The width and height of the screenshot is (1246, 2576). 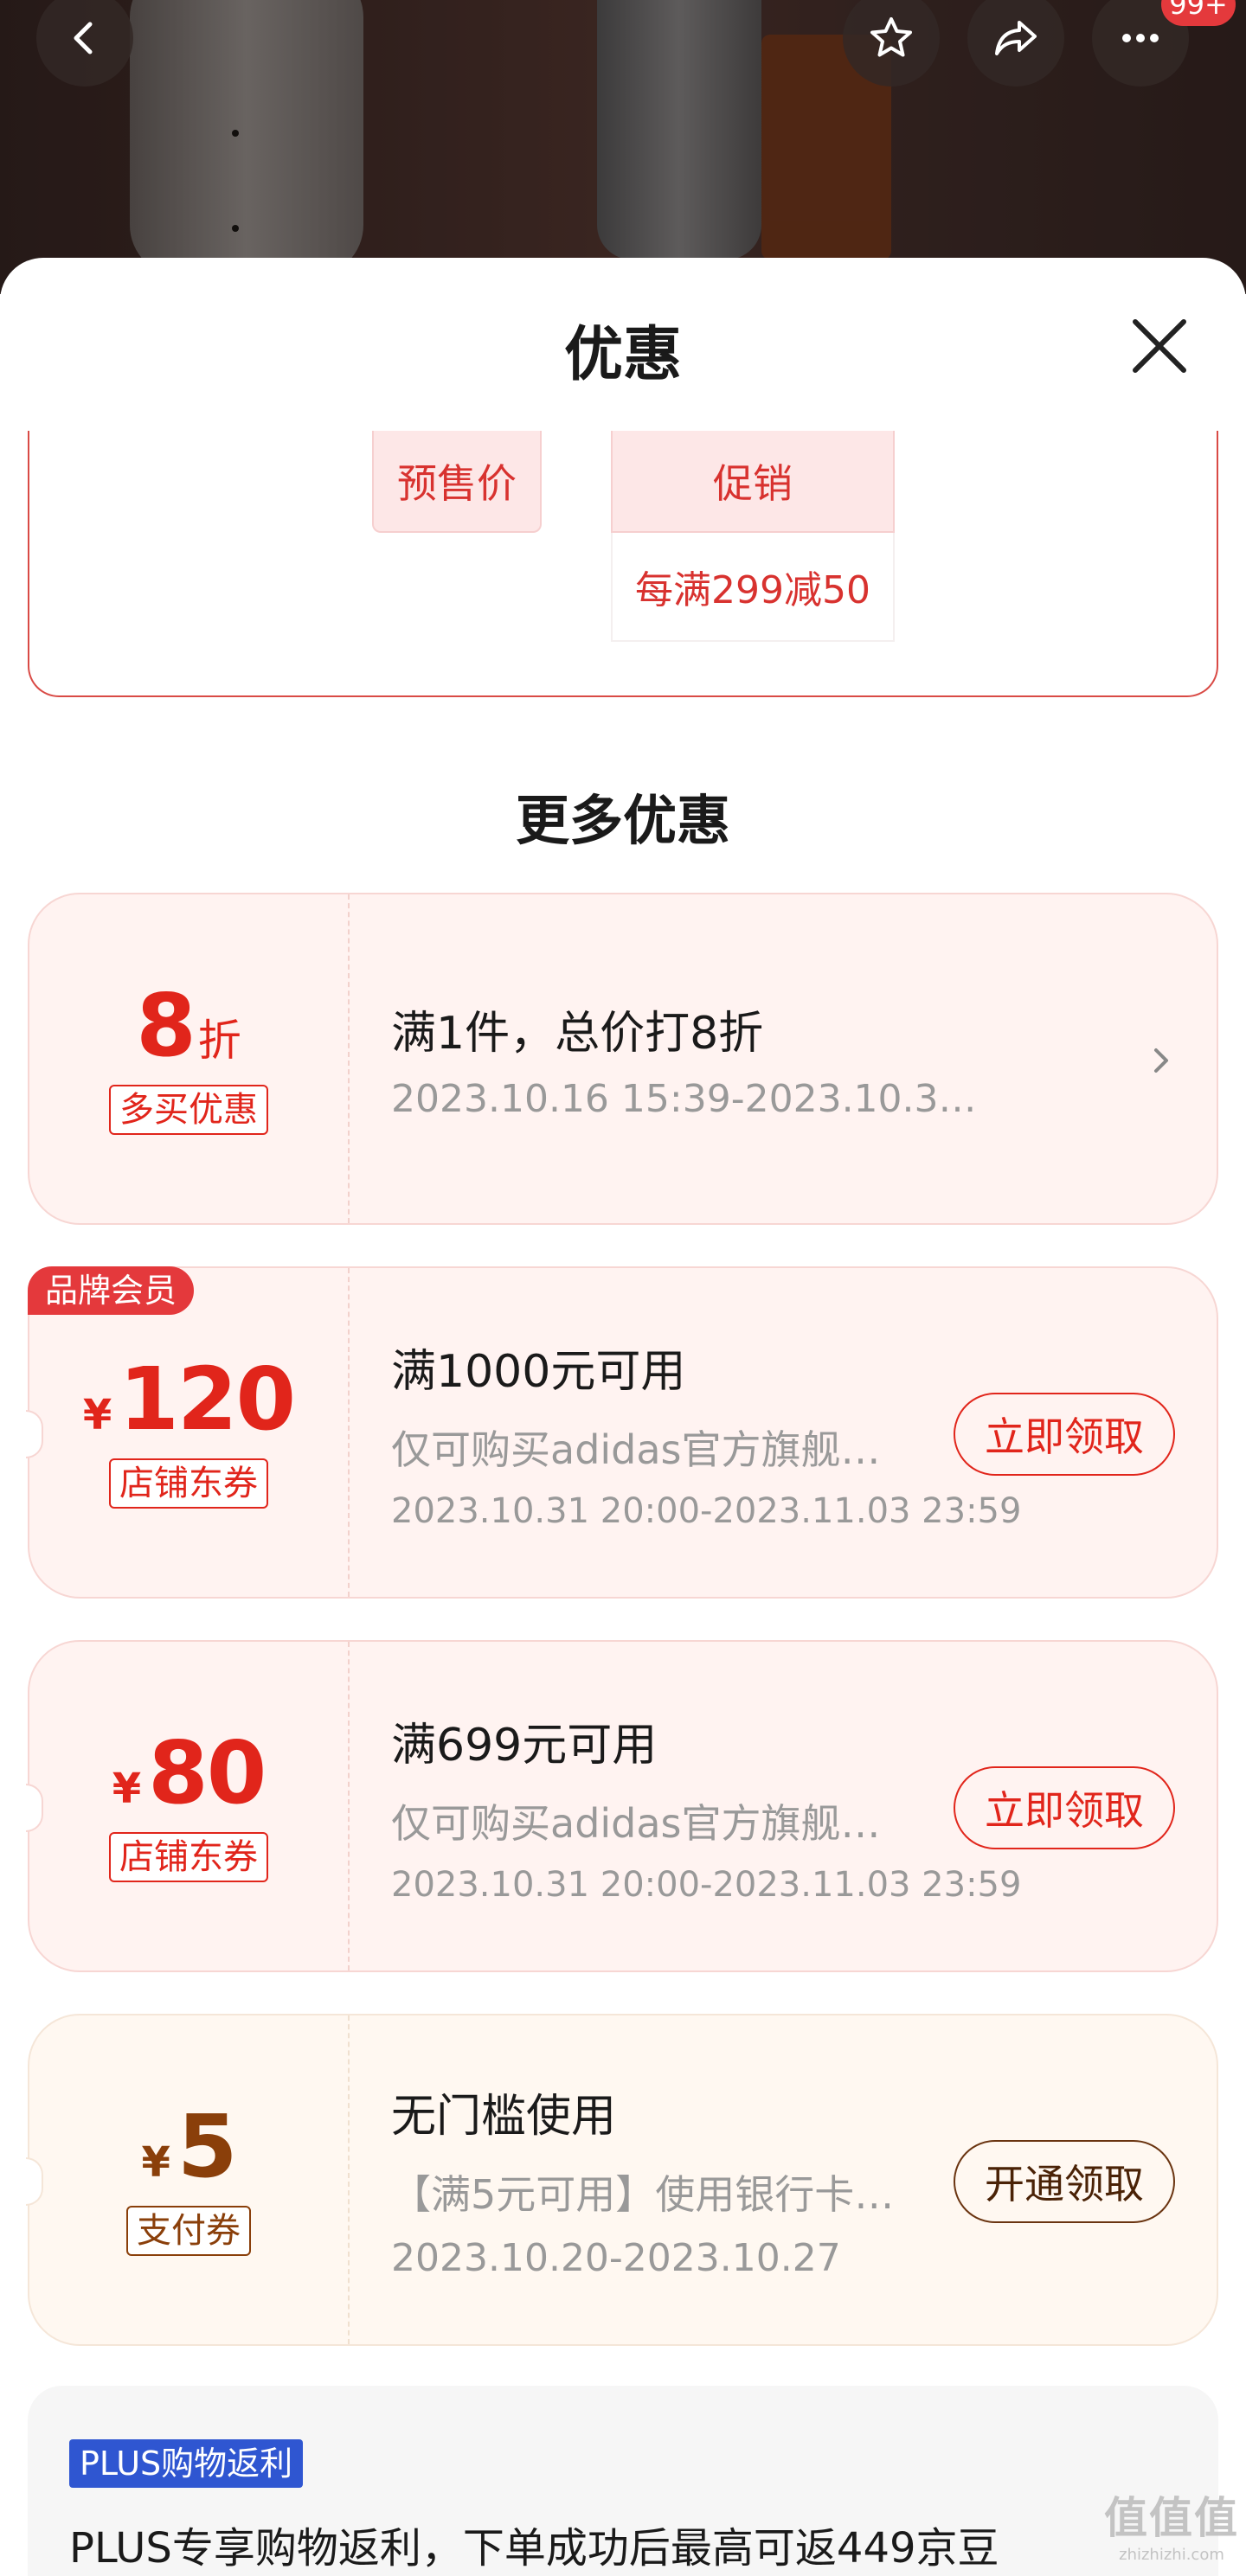 I want to click on coupon-value-area: ¥ 80 店铺东券, so click(x=188, y=1806).